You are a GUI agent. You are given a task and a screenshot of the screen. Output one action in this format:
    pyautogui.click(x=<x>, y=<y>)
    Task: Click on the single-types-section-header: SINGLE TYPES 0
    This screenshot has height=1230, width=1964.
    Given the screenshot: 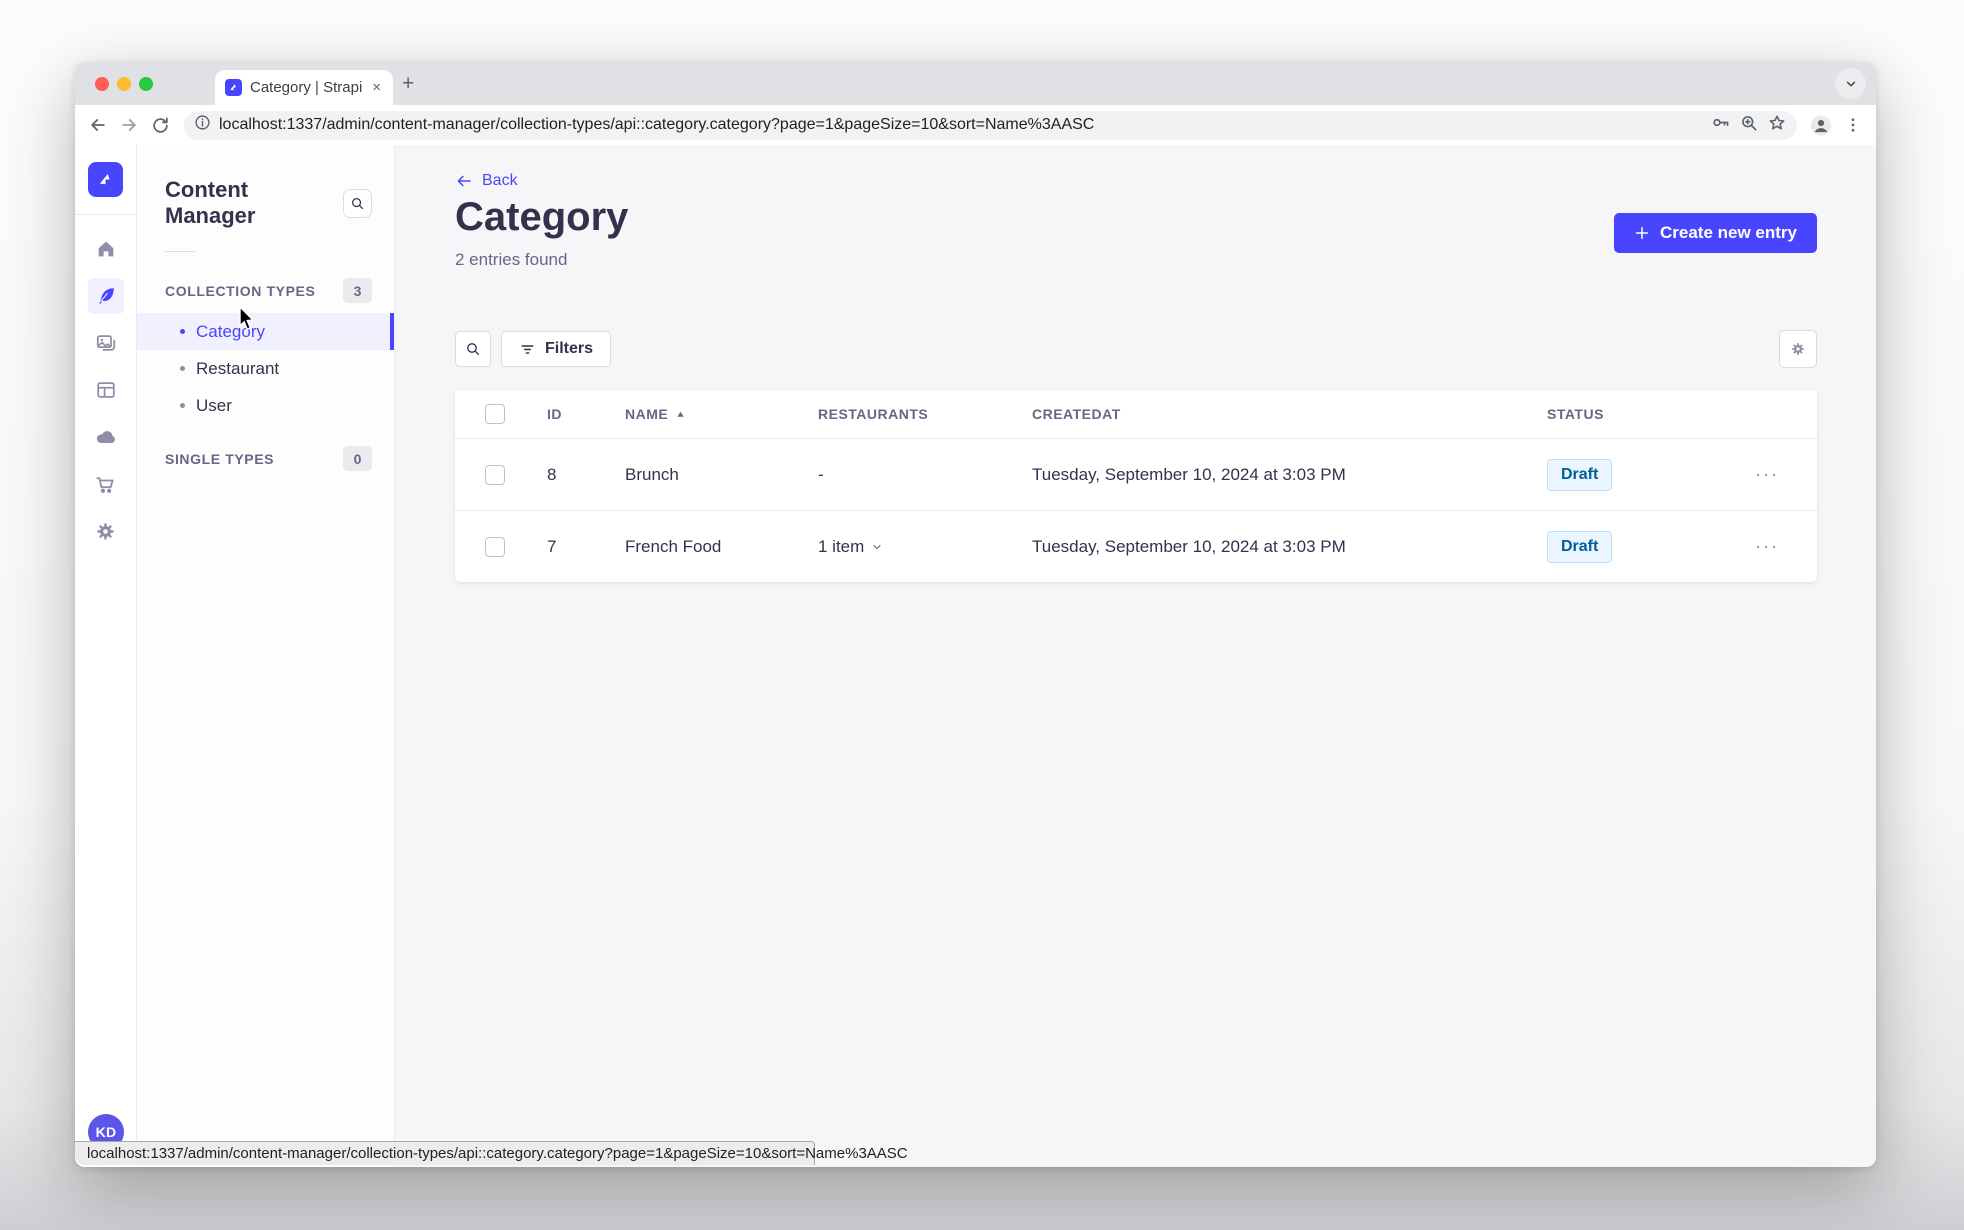 What is the action you would take?
    pyautogui.click(x=265, y=459)
    